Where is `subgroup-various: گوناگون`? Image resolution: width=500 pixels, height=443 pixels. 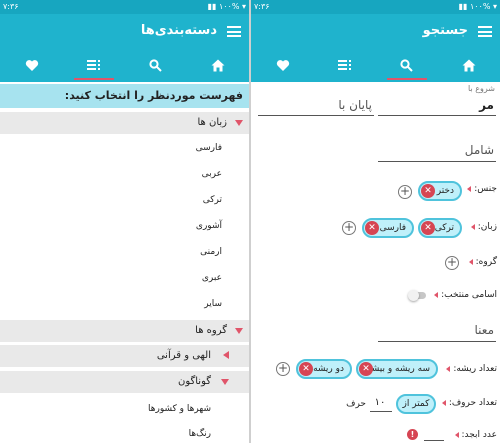
subgroup-various: گوناگون is located at coordinates (124, 382).